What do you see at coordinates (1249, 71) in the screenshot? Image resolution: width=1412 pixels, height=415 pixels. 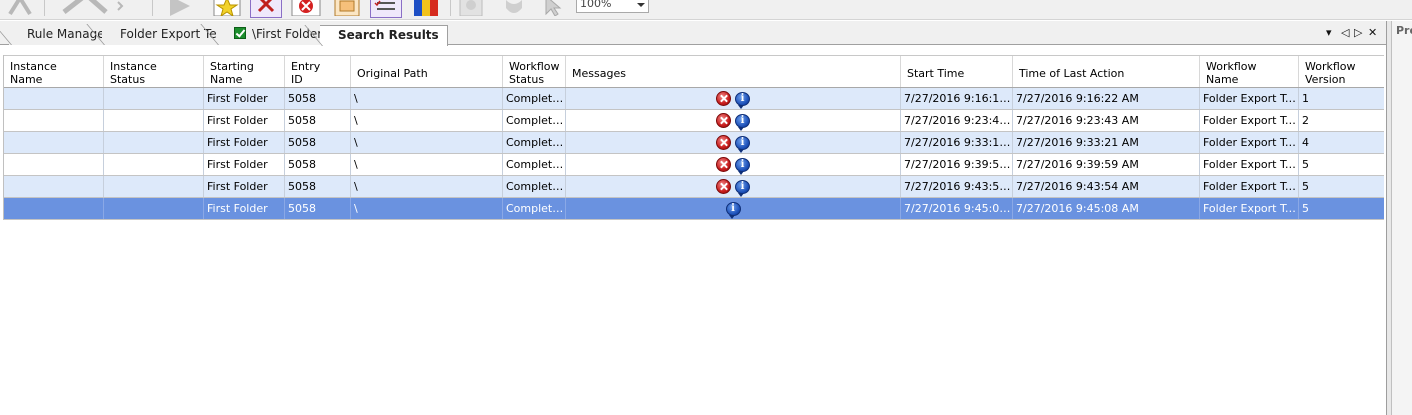 I see `column-header-workflow-name: Workflow Name` at bounding box center [1249, 71].